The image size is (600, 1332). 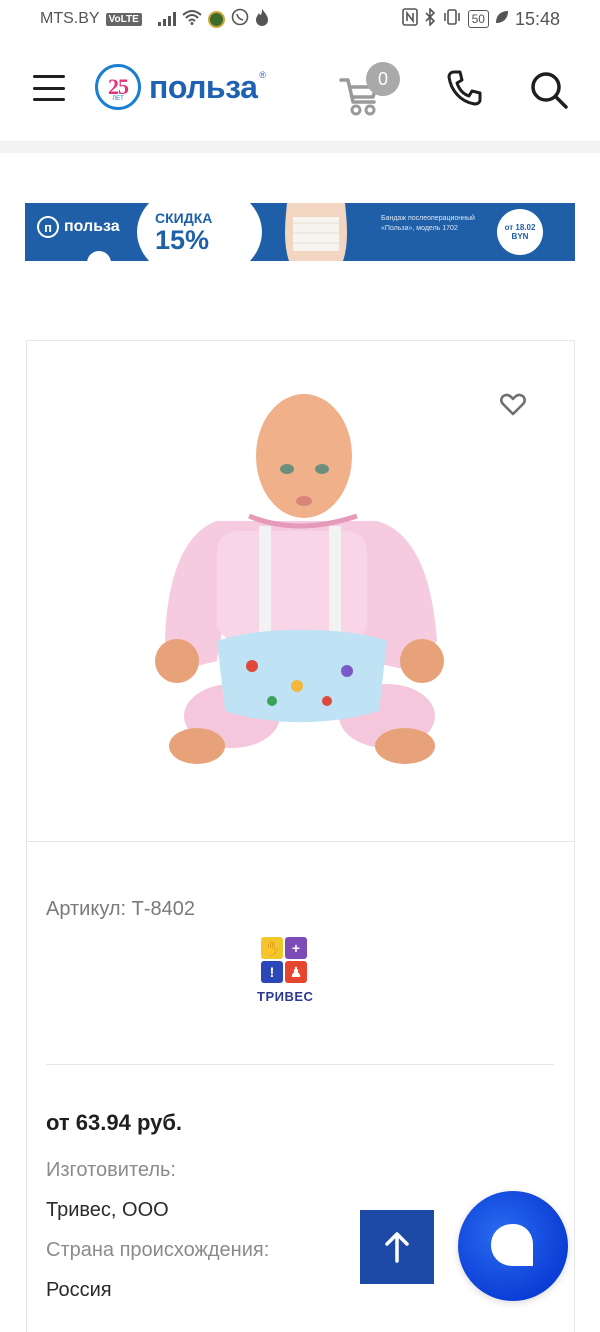 I want to click on brand-tile-hand-icon: ✋, so click(x=272, y=948).